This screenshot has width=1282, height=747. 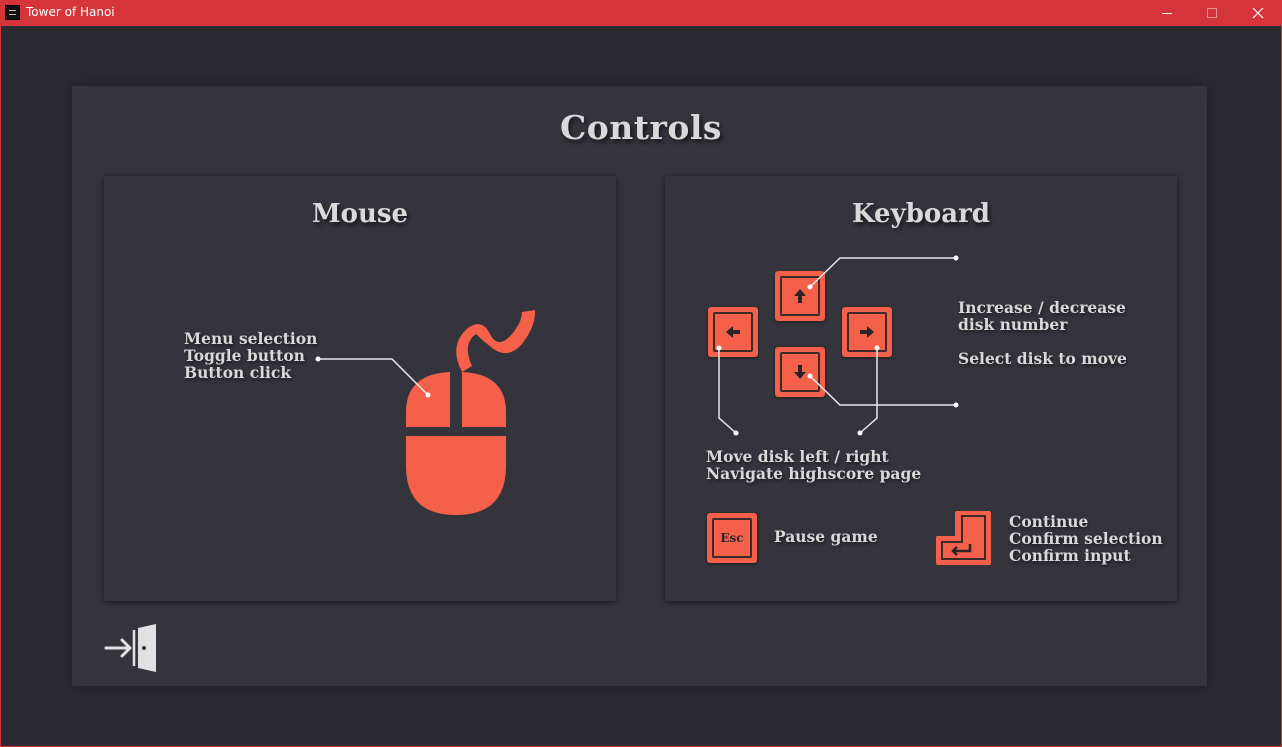 I want to click on arrow-right-icon, so click(x=867, y=332).